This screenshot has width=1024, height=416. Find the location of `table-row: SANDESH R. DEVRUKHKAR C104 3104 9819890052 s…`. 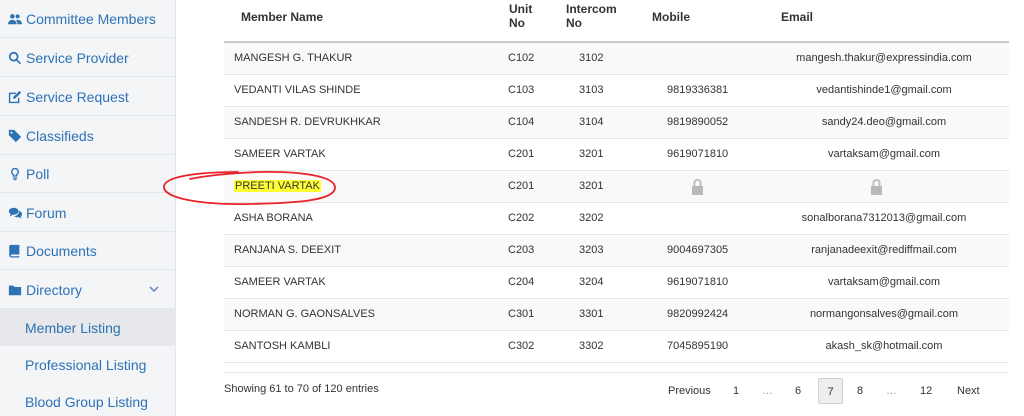

table-row: SANDESH R. DEVRUKHKAR C104 3104 9819890052 s… is located at coordinates (616, 123).